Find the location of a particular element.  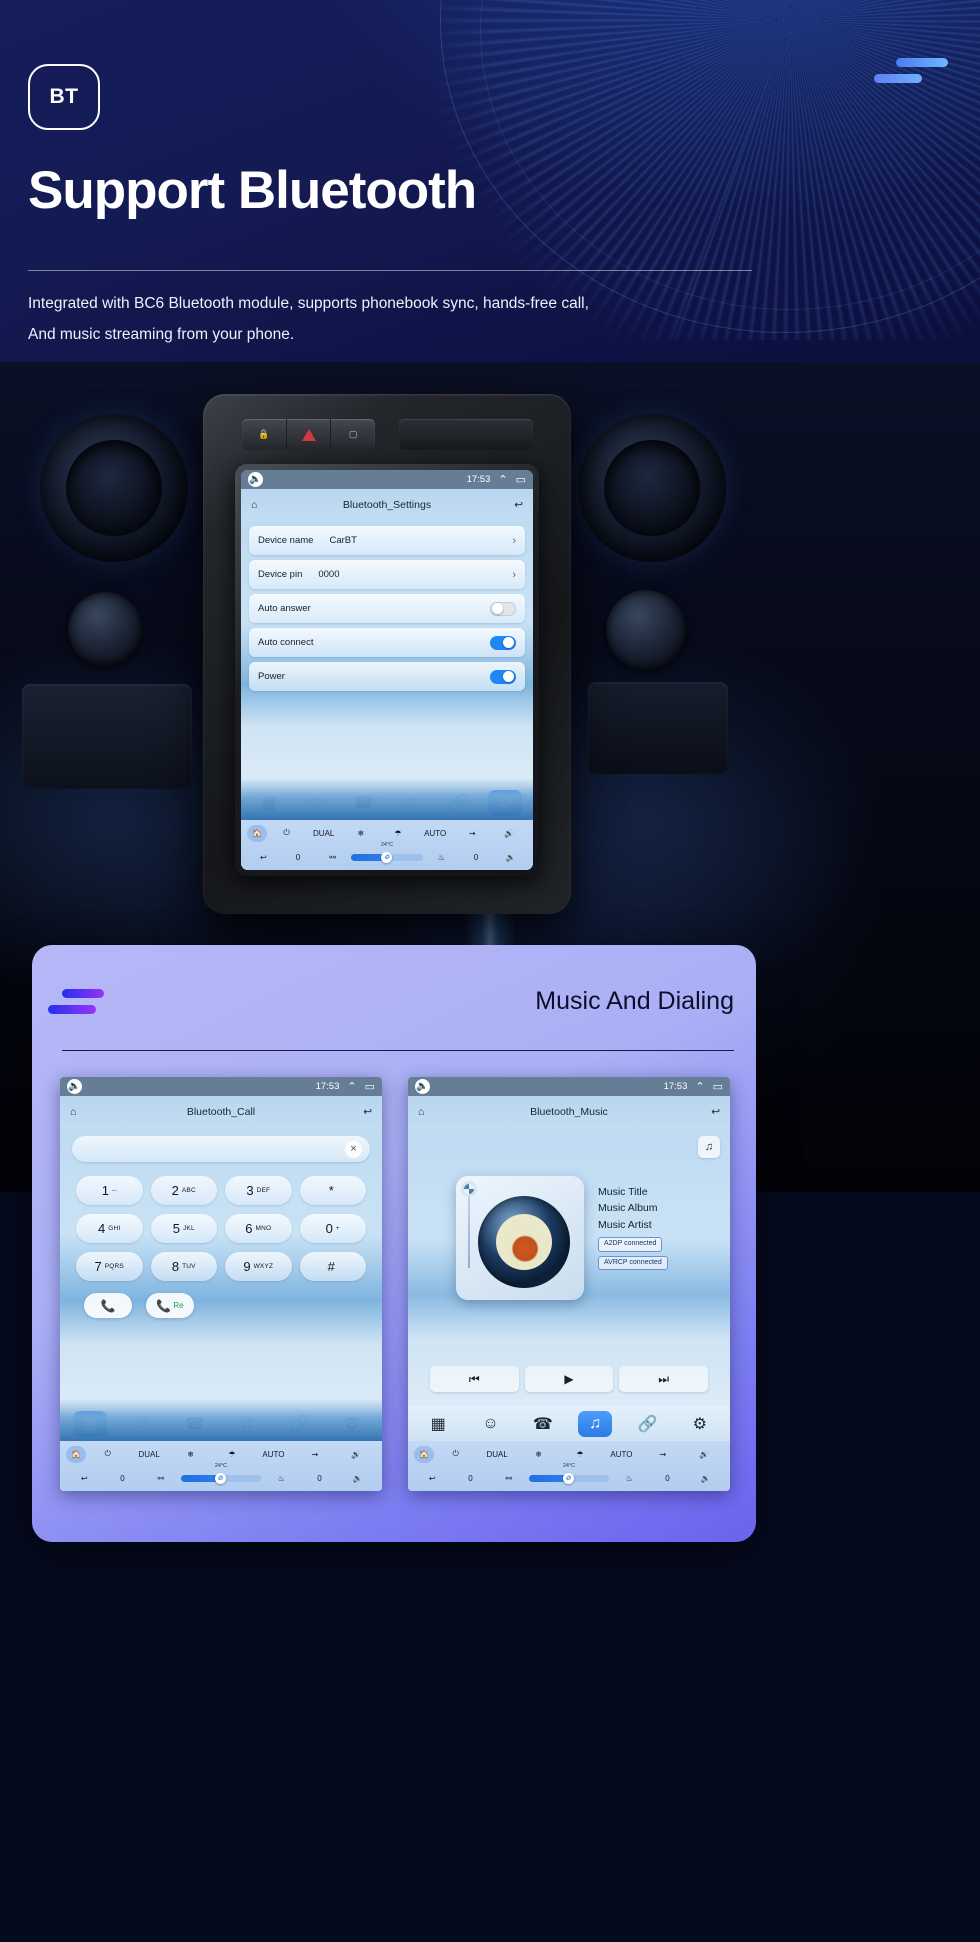

turntable-pivot-icon is located at coordinates (469, 1189).